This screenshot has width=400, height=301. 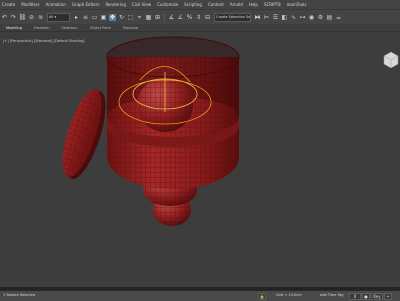 I want to click on undo-icon: ↶, so click(x=4, y=17).